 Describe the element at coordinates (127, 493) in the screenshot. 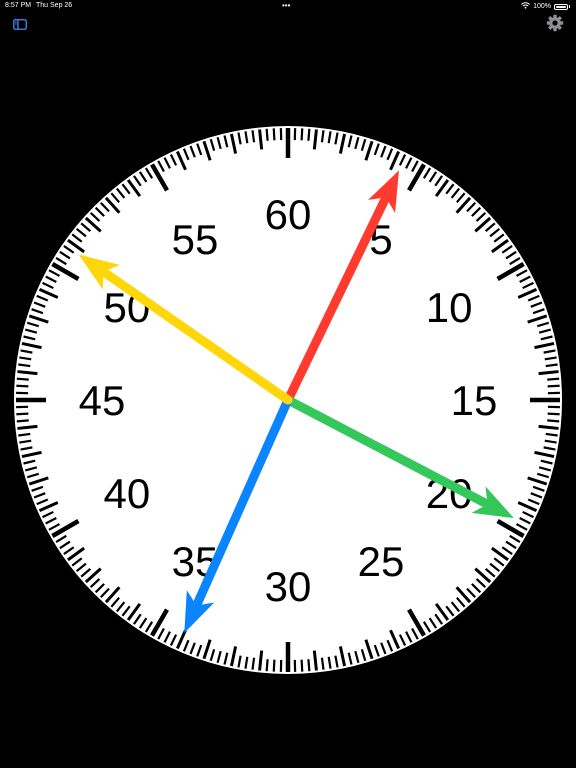

I see `dial-number: 40` at that location.